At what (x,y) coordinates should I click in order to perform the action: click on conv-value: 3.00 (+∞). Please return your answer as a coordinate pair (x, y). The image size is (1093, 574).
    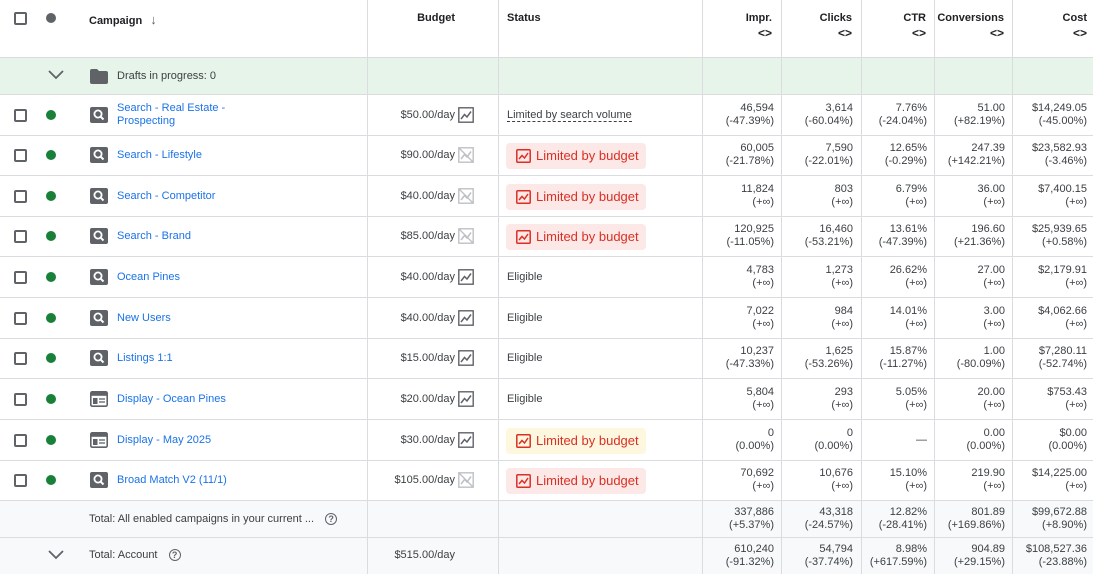
    Looking at the image, I should click on (994, 317).